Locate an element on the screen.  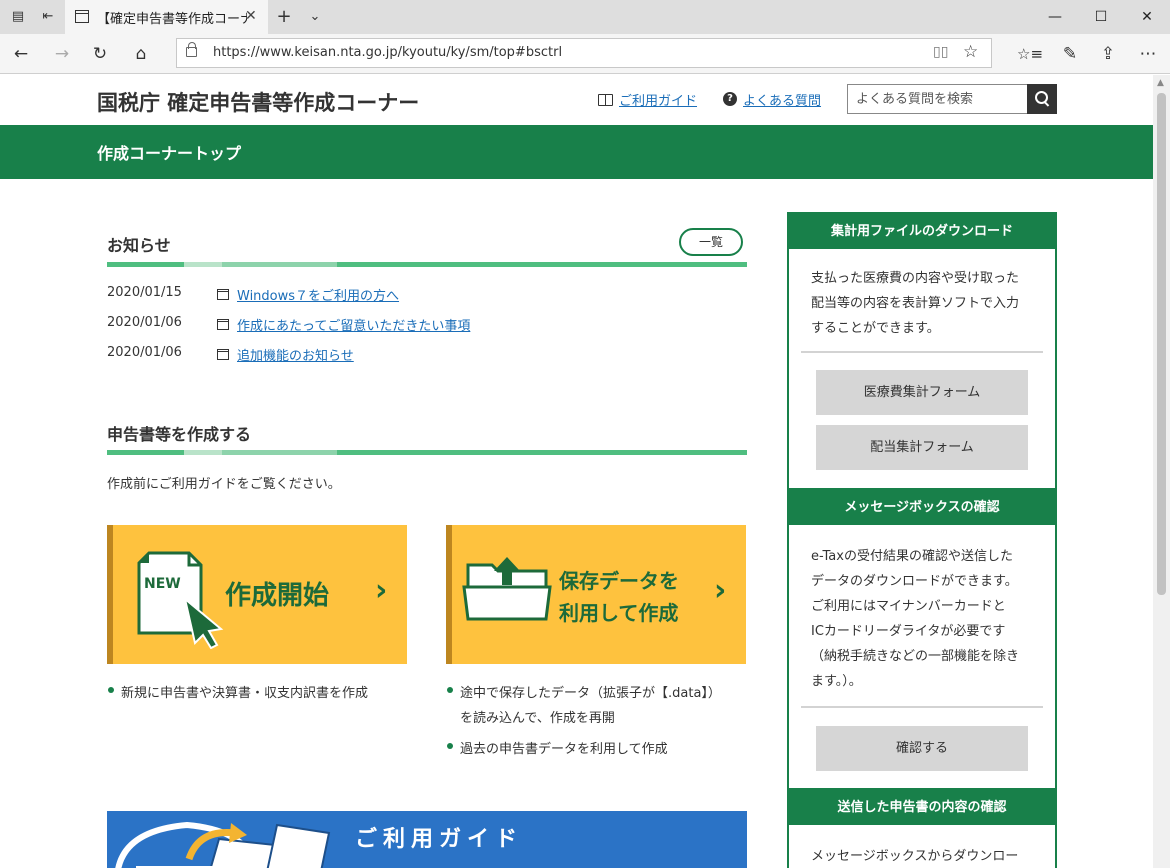
sent-text-line: メッセージボックスからダウンロー is located at coordinates (915, 856).